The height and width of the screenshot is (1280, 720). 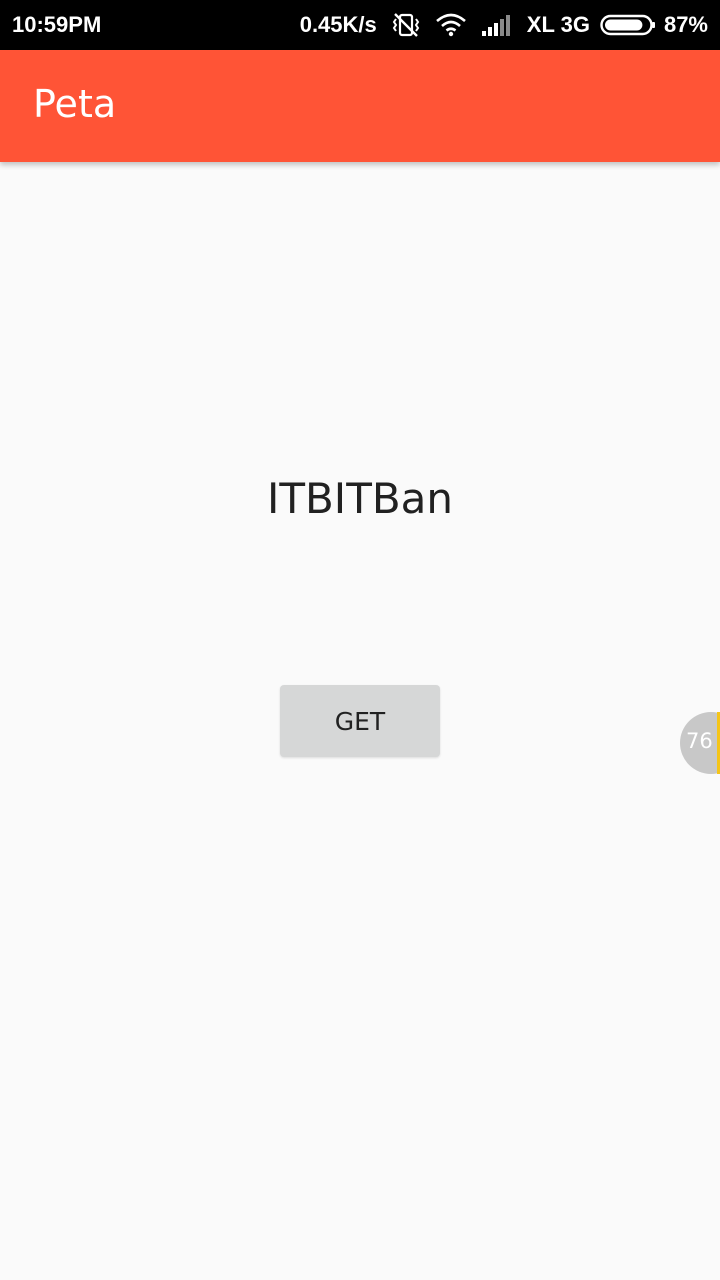 I want to click on status-time: 10:59PM, so click(x=57, y=24).